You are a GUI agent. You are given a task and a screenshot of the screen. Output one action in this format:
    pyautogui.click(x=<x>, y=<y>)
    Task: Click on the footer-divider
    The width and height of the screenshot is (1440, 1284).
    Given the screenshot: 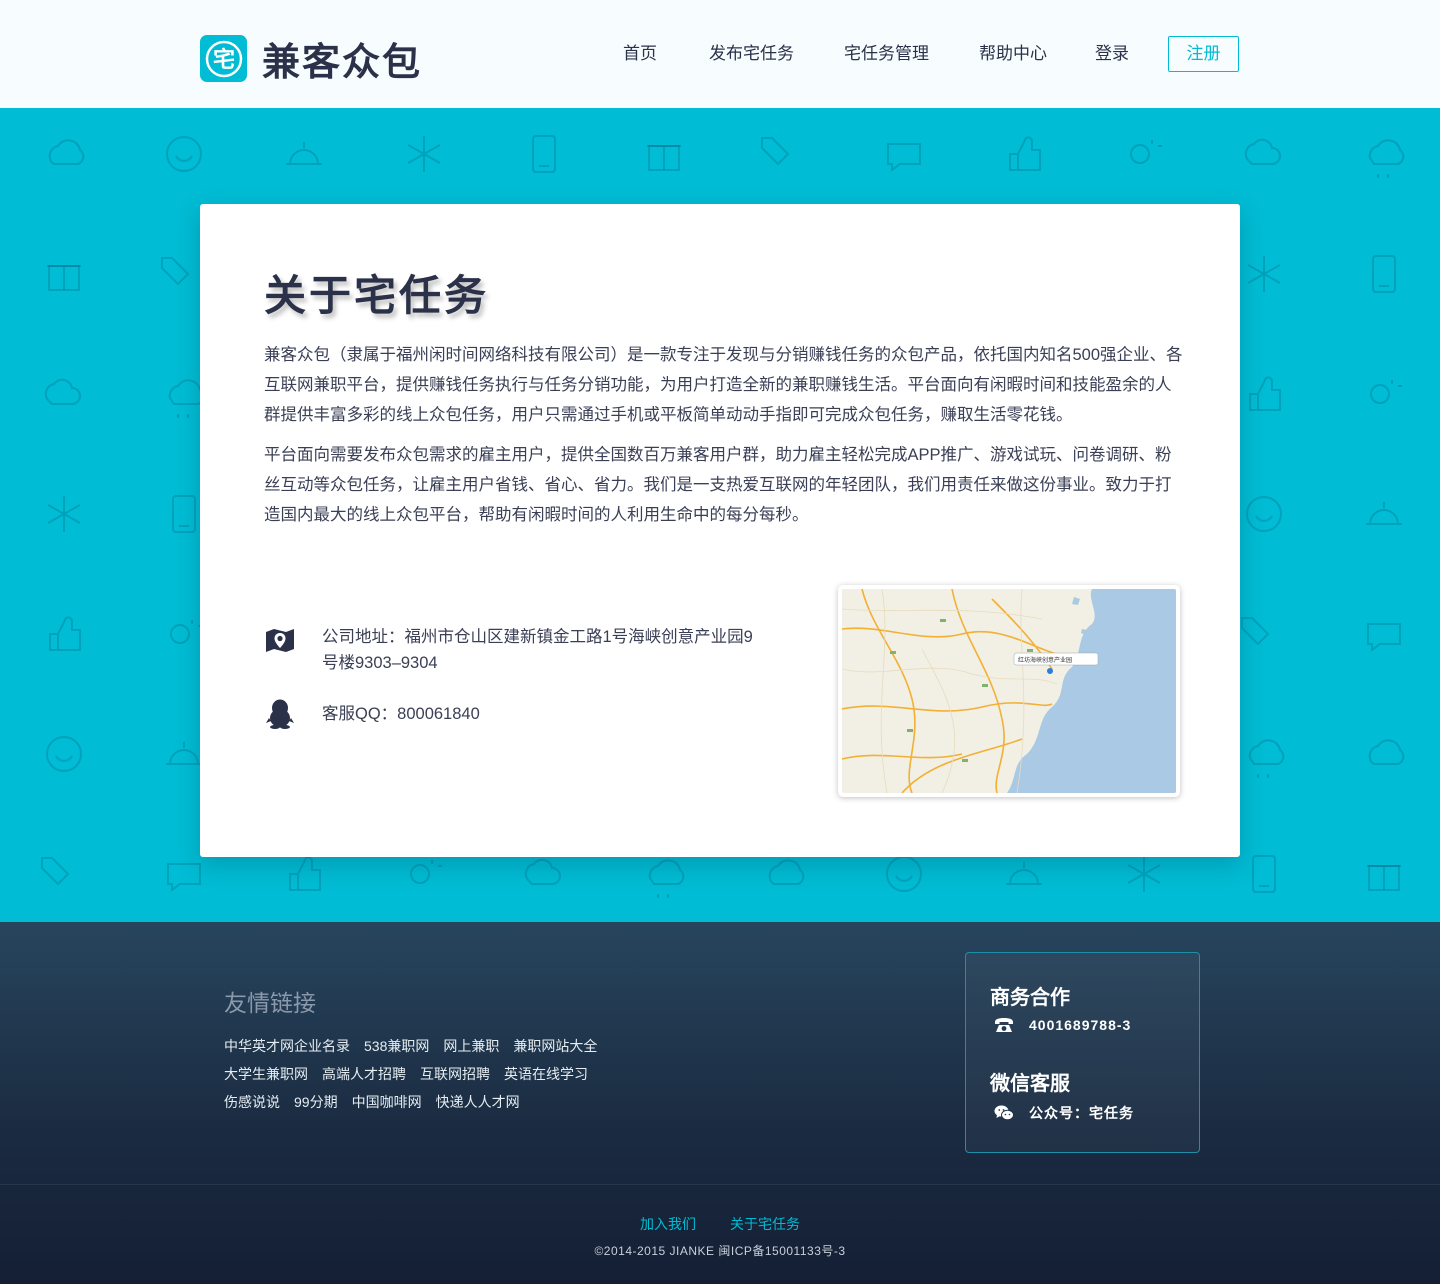 What is the action you would take?
    pyautogui.click(x=720, y=1184)
    